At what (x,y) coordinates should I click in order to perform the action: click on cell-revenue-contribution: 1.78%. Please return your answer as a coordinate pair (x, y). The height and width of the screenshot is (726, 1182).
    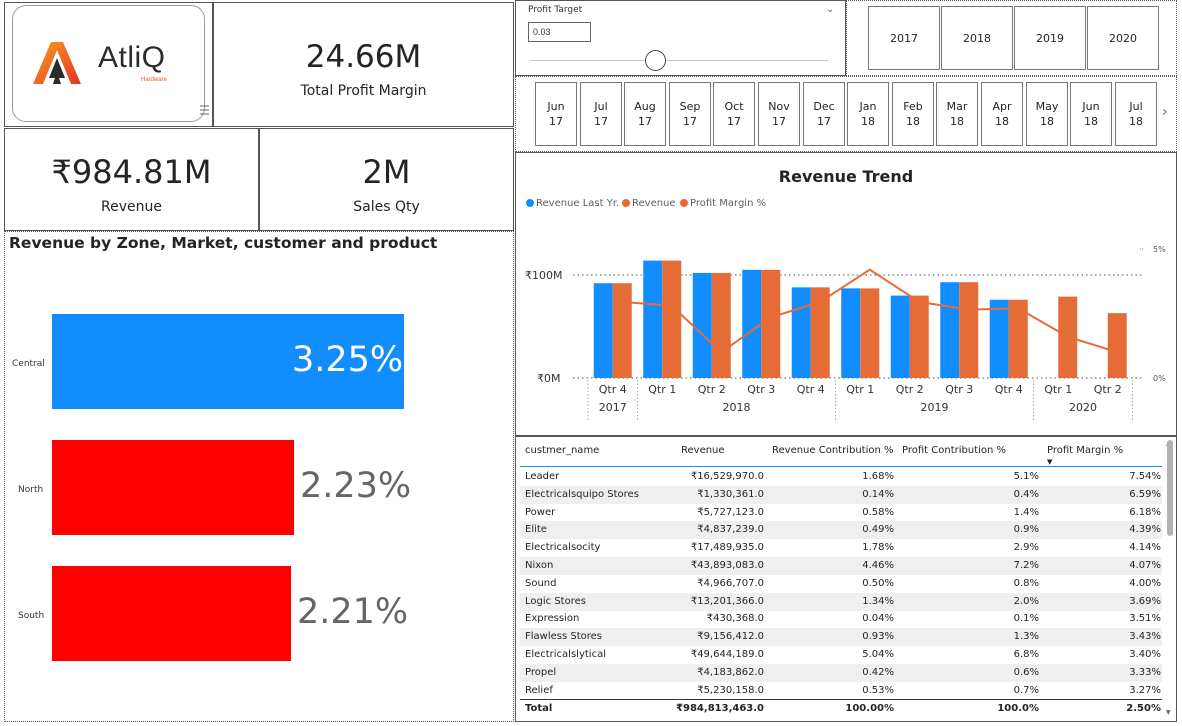
    Looking at the image, I should click on (878, 547).